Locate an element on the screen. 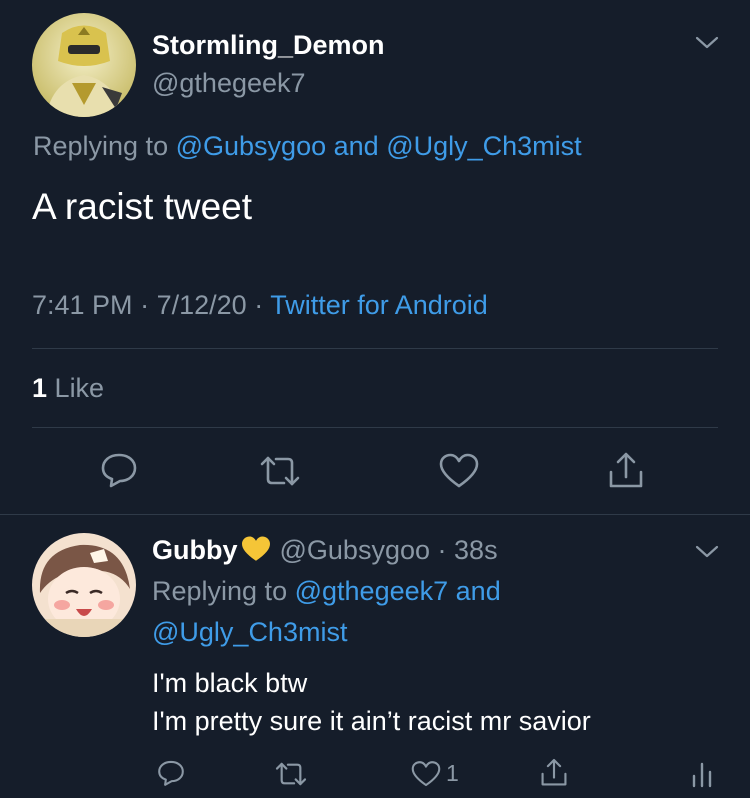 The width and height of the screenshot is (750, 798). tweet-date: 7/12/20 is located at coordinates (201, 305).